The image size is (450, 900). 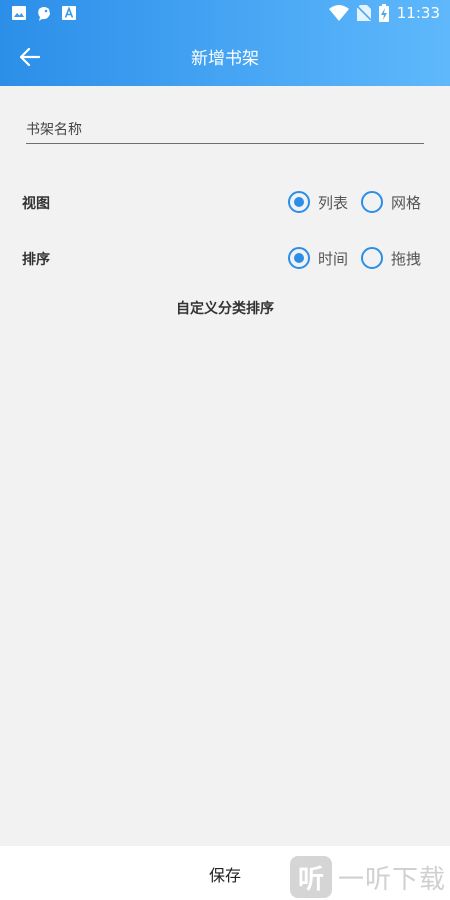 I want to click on custom-sort-button: 自定义分类排序, so click(x=225, y=308).